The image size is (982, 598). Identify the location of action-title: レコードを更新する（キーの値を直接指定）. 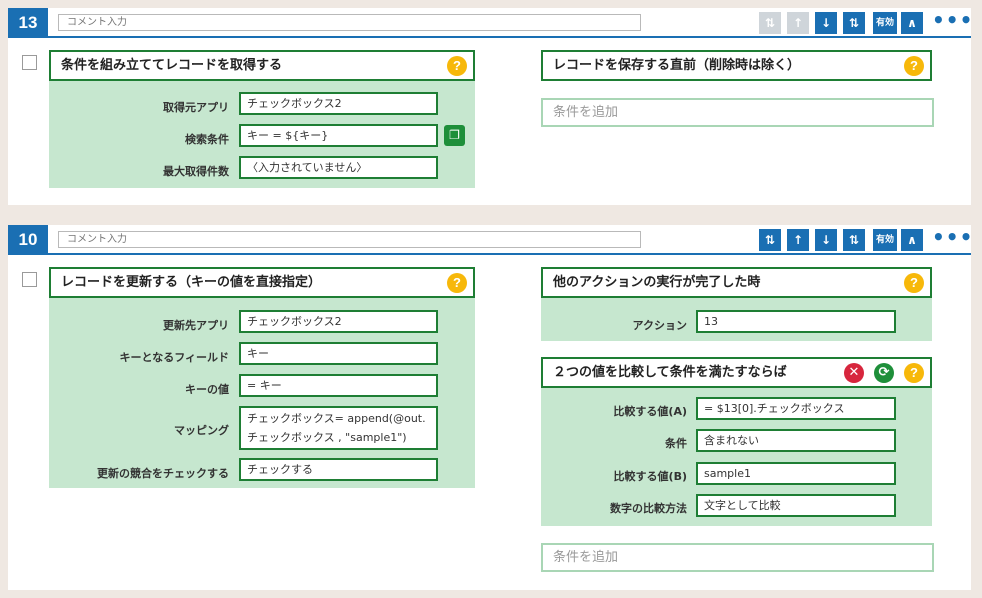
(191, 282).